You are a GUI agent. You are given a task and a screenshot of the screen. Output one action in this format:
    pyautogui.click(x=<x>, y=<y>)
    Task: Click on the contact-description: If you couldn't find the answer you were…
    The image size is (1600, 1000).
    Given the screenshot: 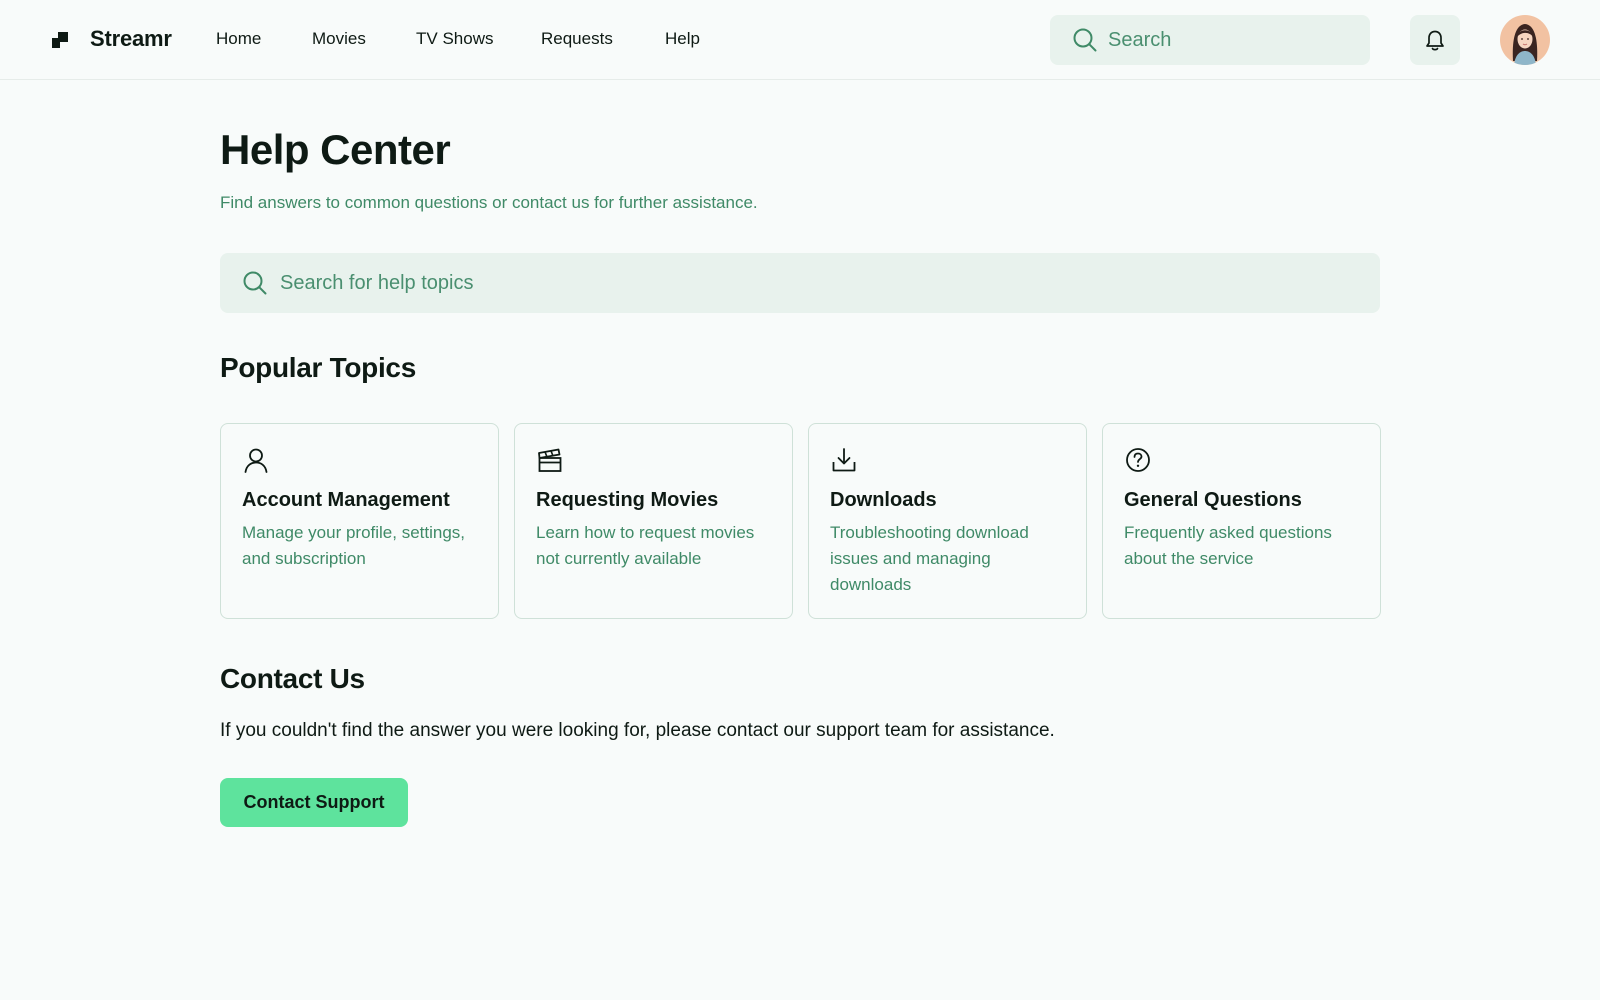 What is the action you would take?
    pyautogui.click(x=637, y=730)
    